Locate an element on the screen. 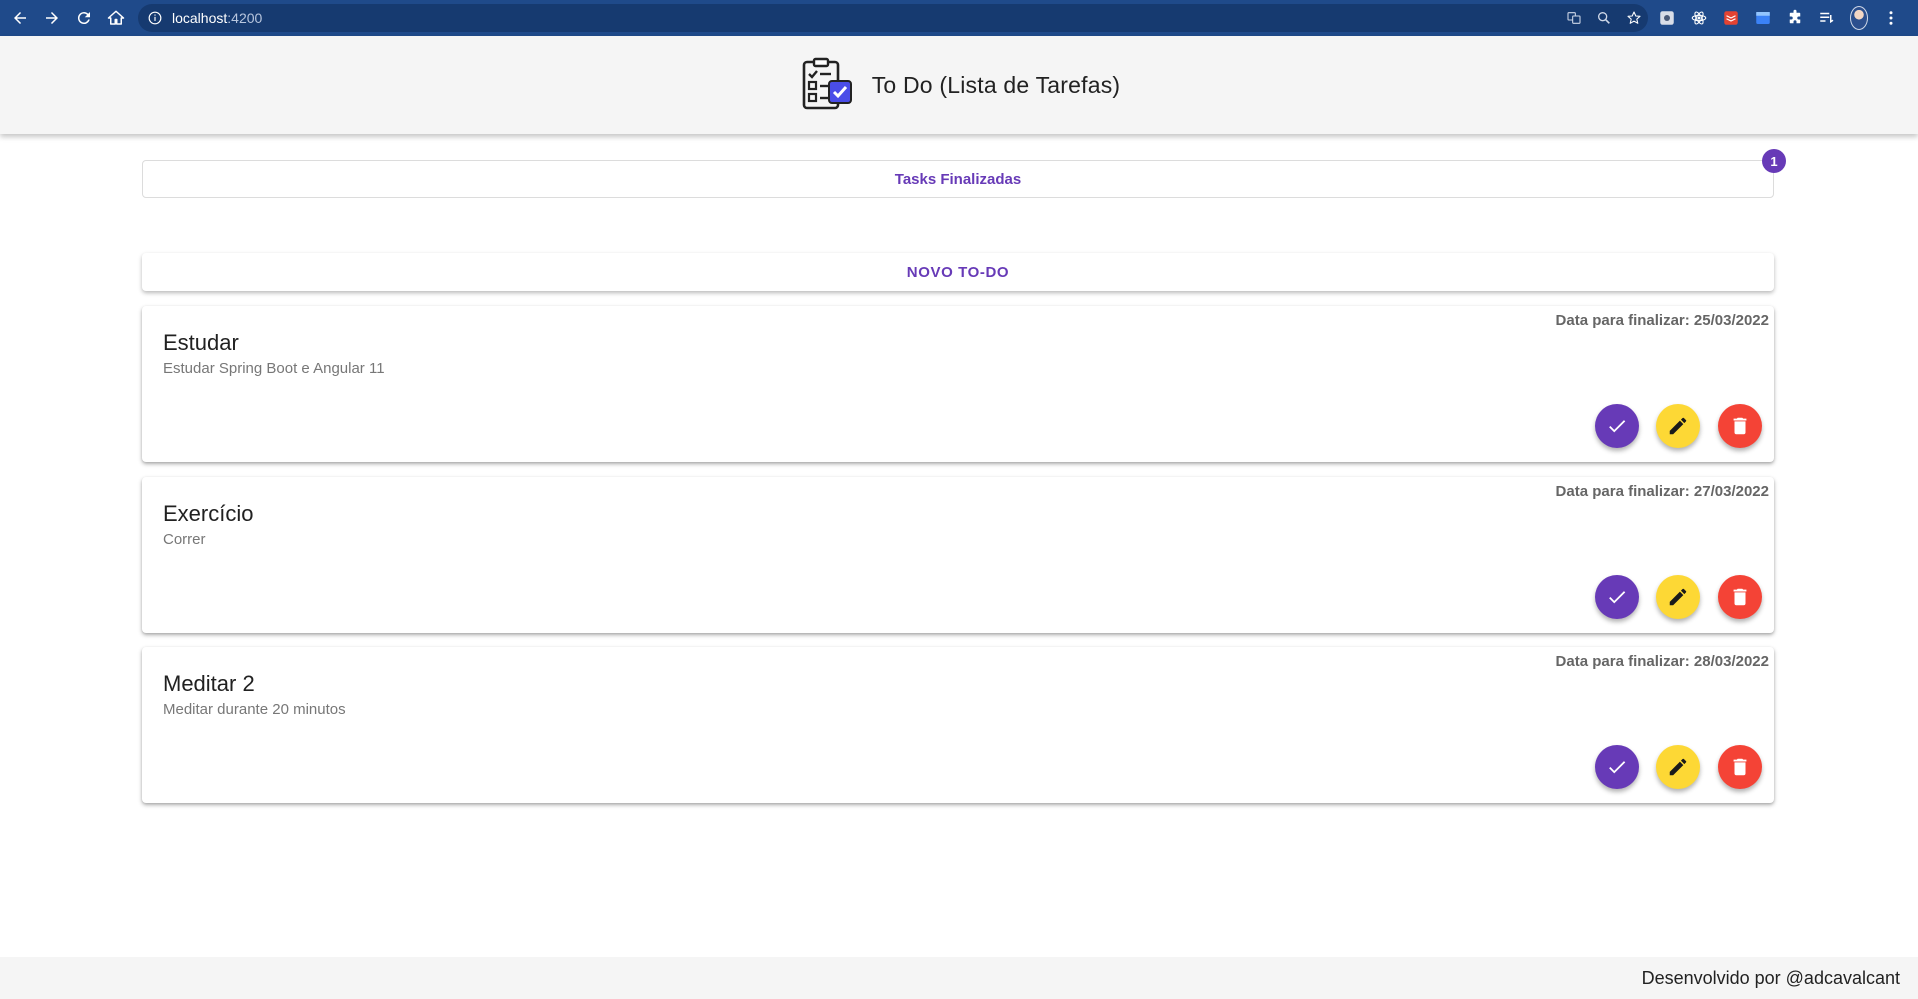 The image size is (1918, 999). extension-screenshot-icon is located at coordinates (1667, 18).